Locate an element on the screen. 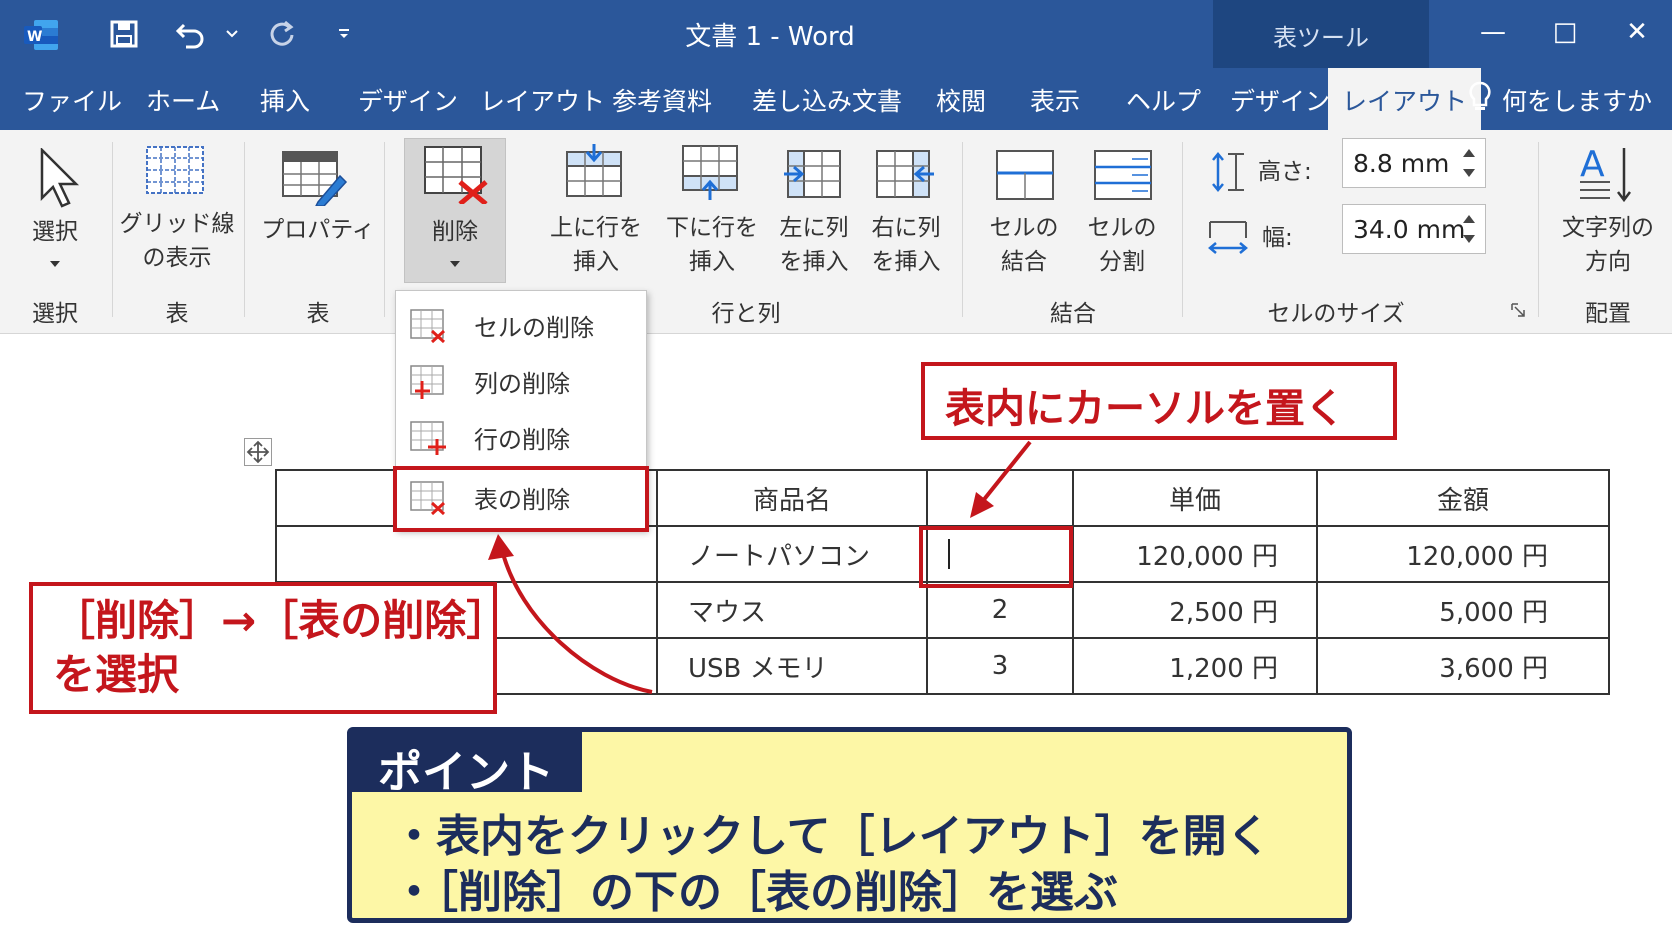 Image resolution: width=1672 pixels, height=941 pixels. tell-me-text: 何をしますか is located at coordinates (1577, 101).